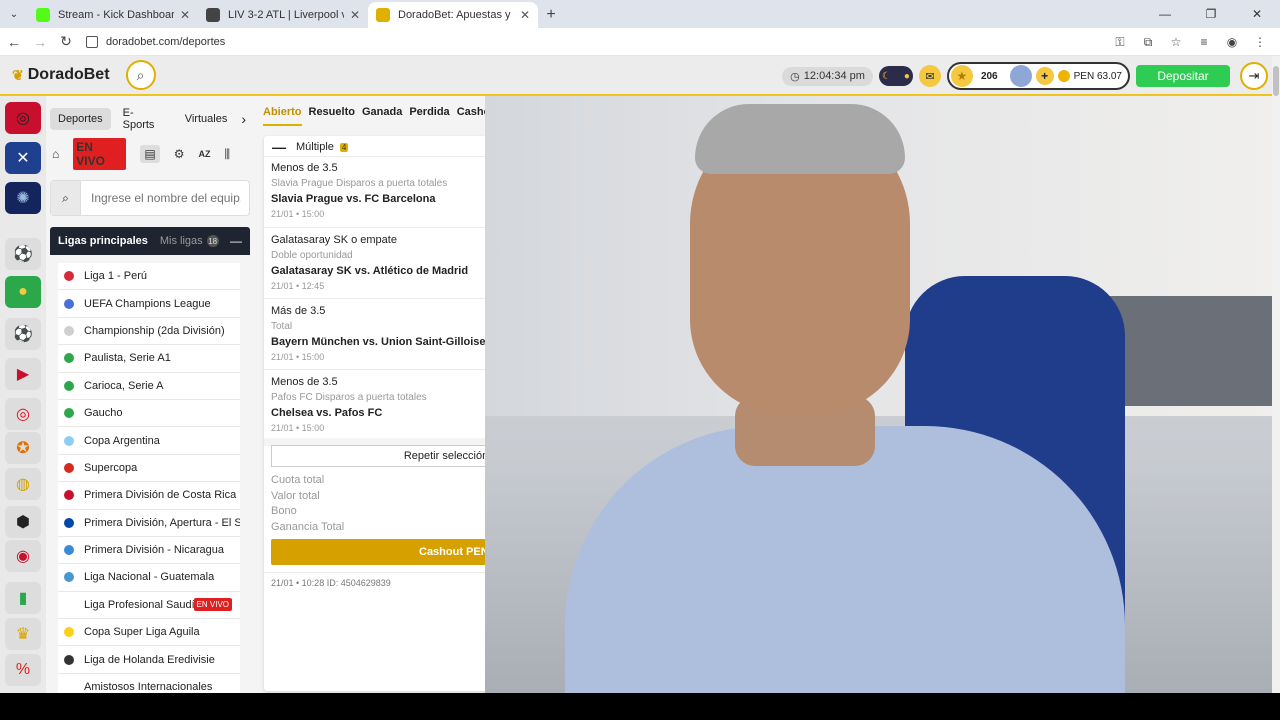 Image resolution: width=1280 pixels, height=720 pixels. What do you see at coordinates (149, 304) in the screenshot?
I see `league-item: UEFA Champions League` at bounding box center [149, 304].